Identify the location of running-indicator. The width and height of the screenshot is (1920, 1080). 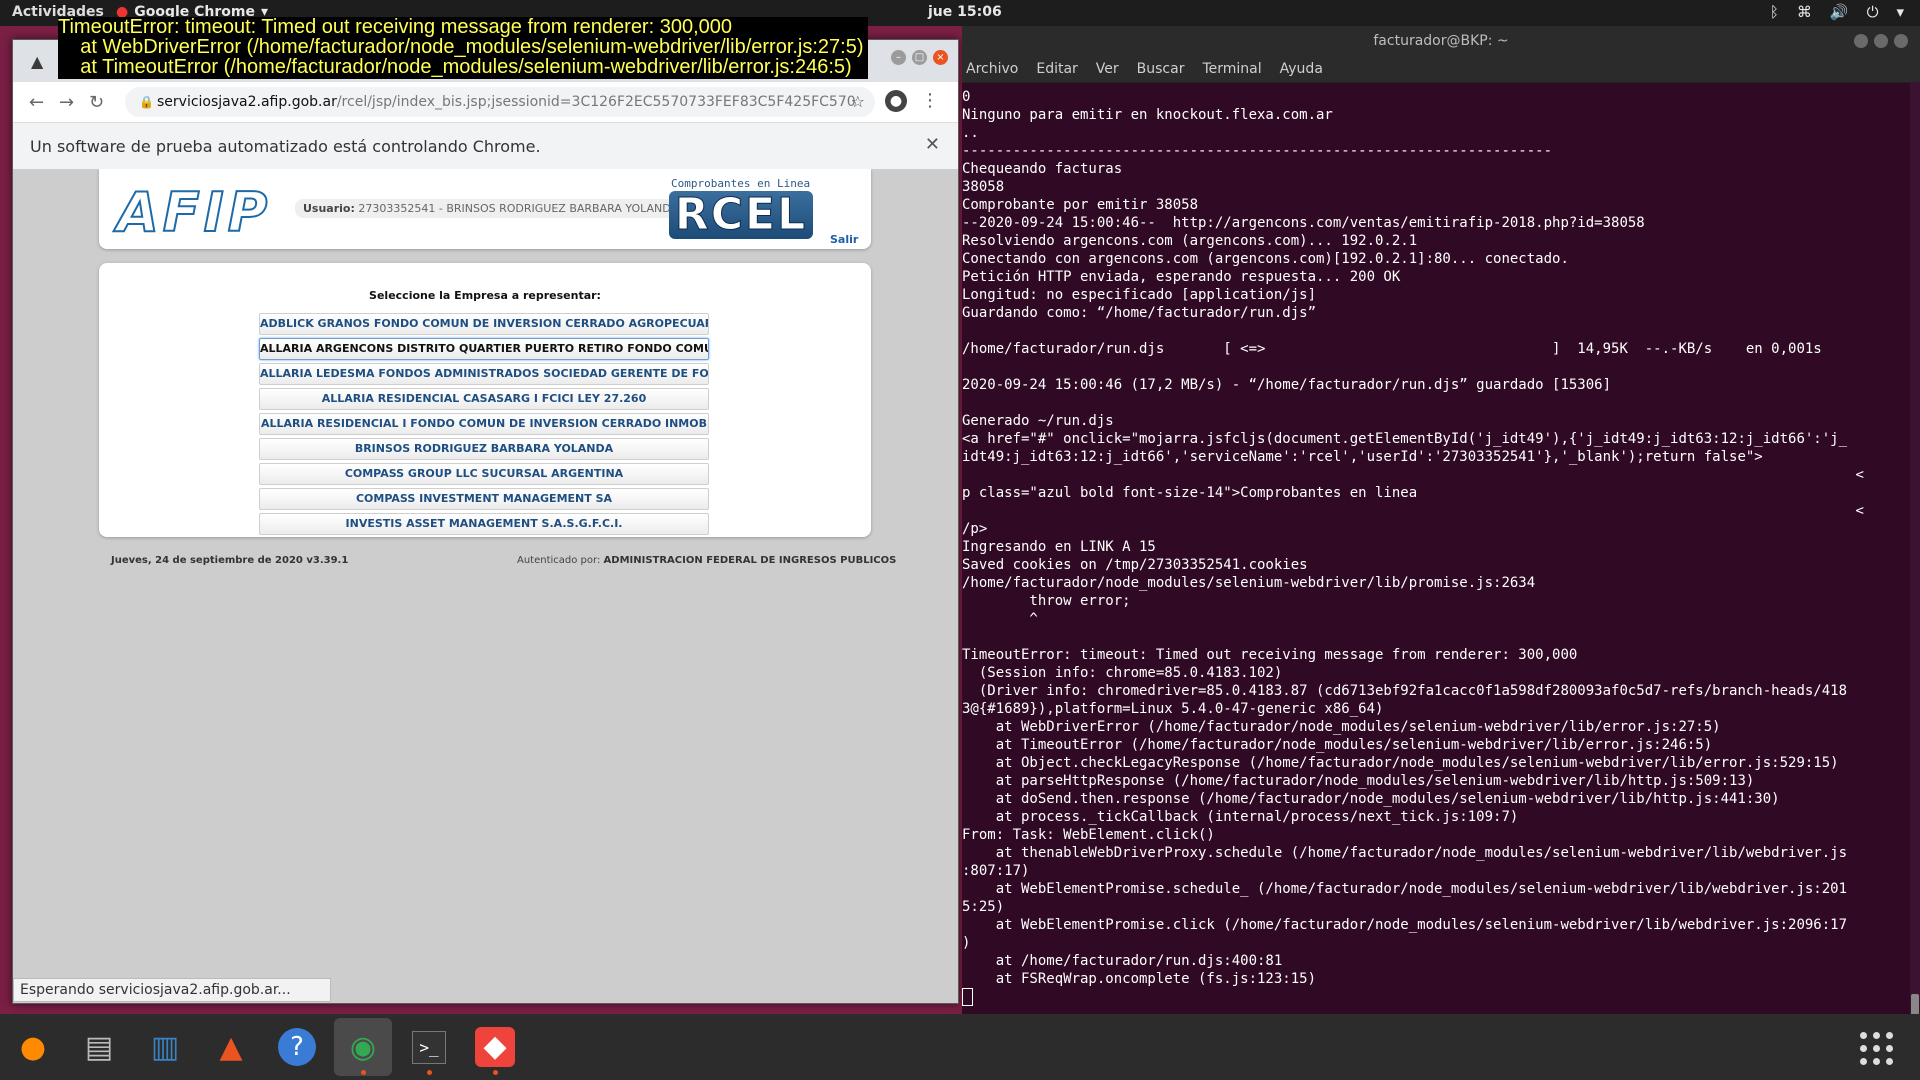
(495, 1072).